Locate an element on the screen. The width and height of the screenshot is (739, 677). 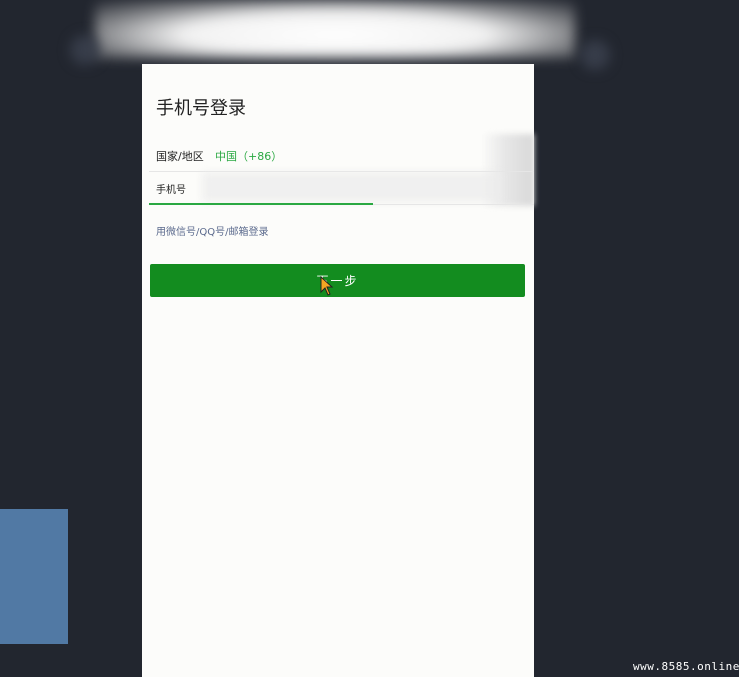
mouse-pointer-icon is located at coordinates (327, 286).